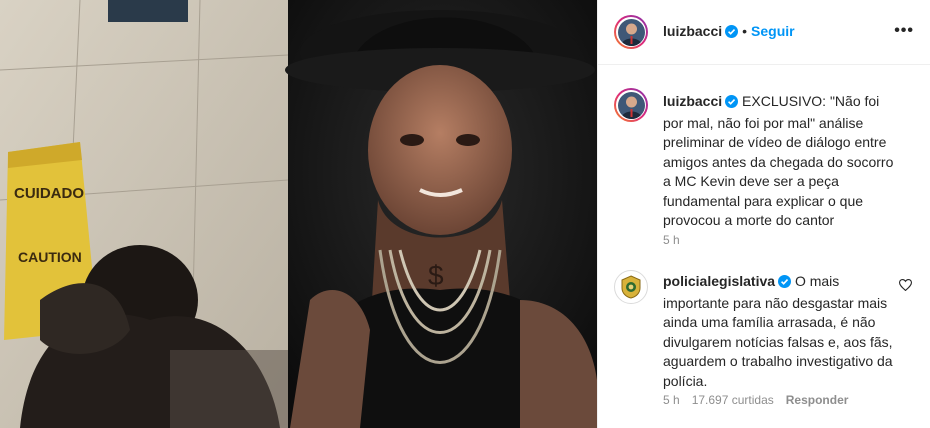  What do you see at coordinates (905, 287) in the screenshot?
I see `like-comment-heart-icon` at bounding box center [905, 287].